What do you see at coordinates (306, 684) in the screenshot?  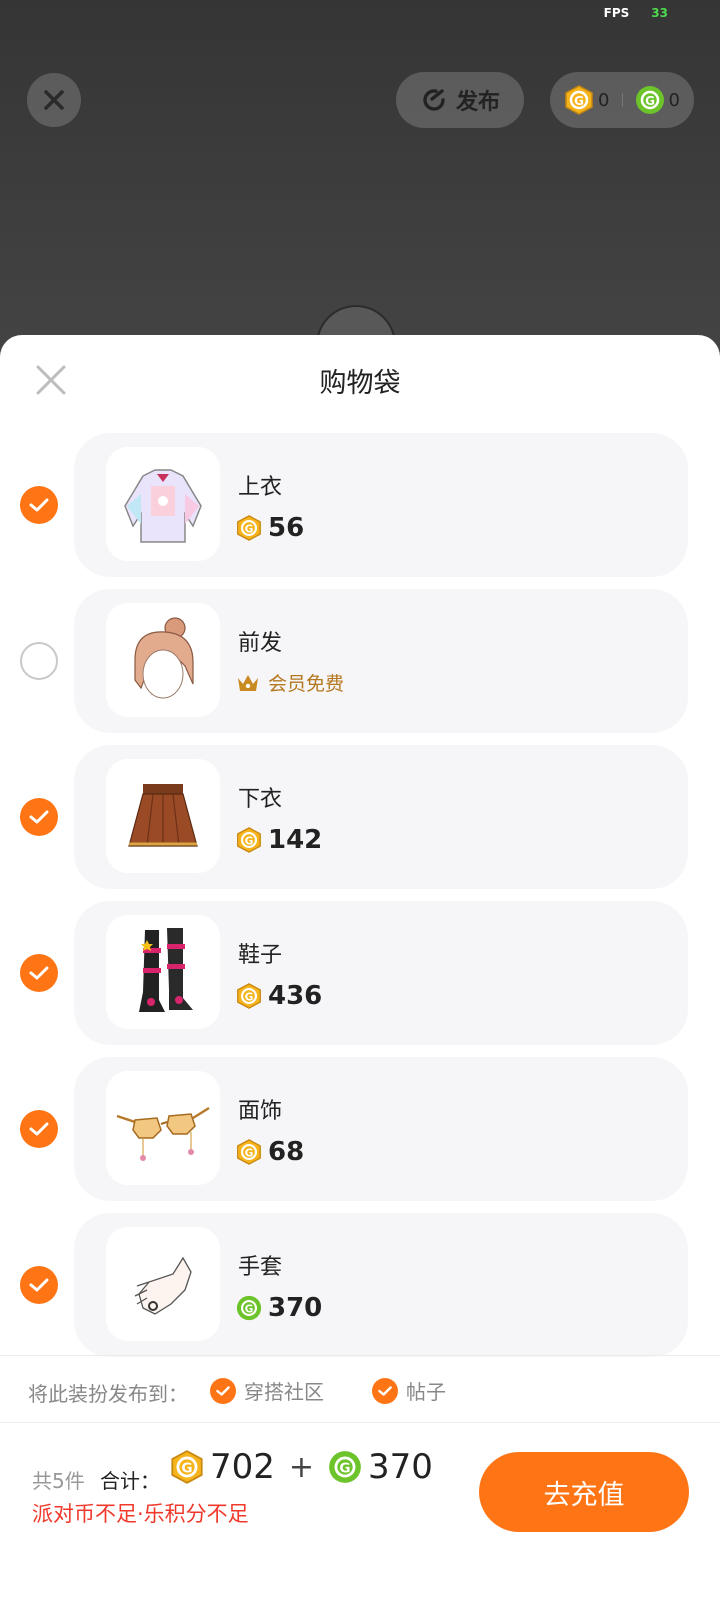 I see `vip-free-label: 会员免费` at bounding box center [306, 684].